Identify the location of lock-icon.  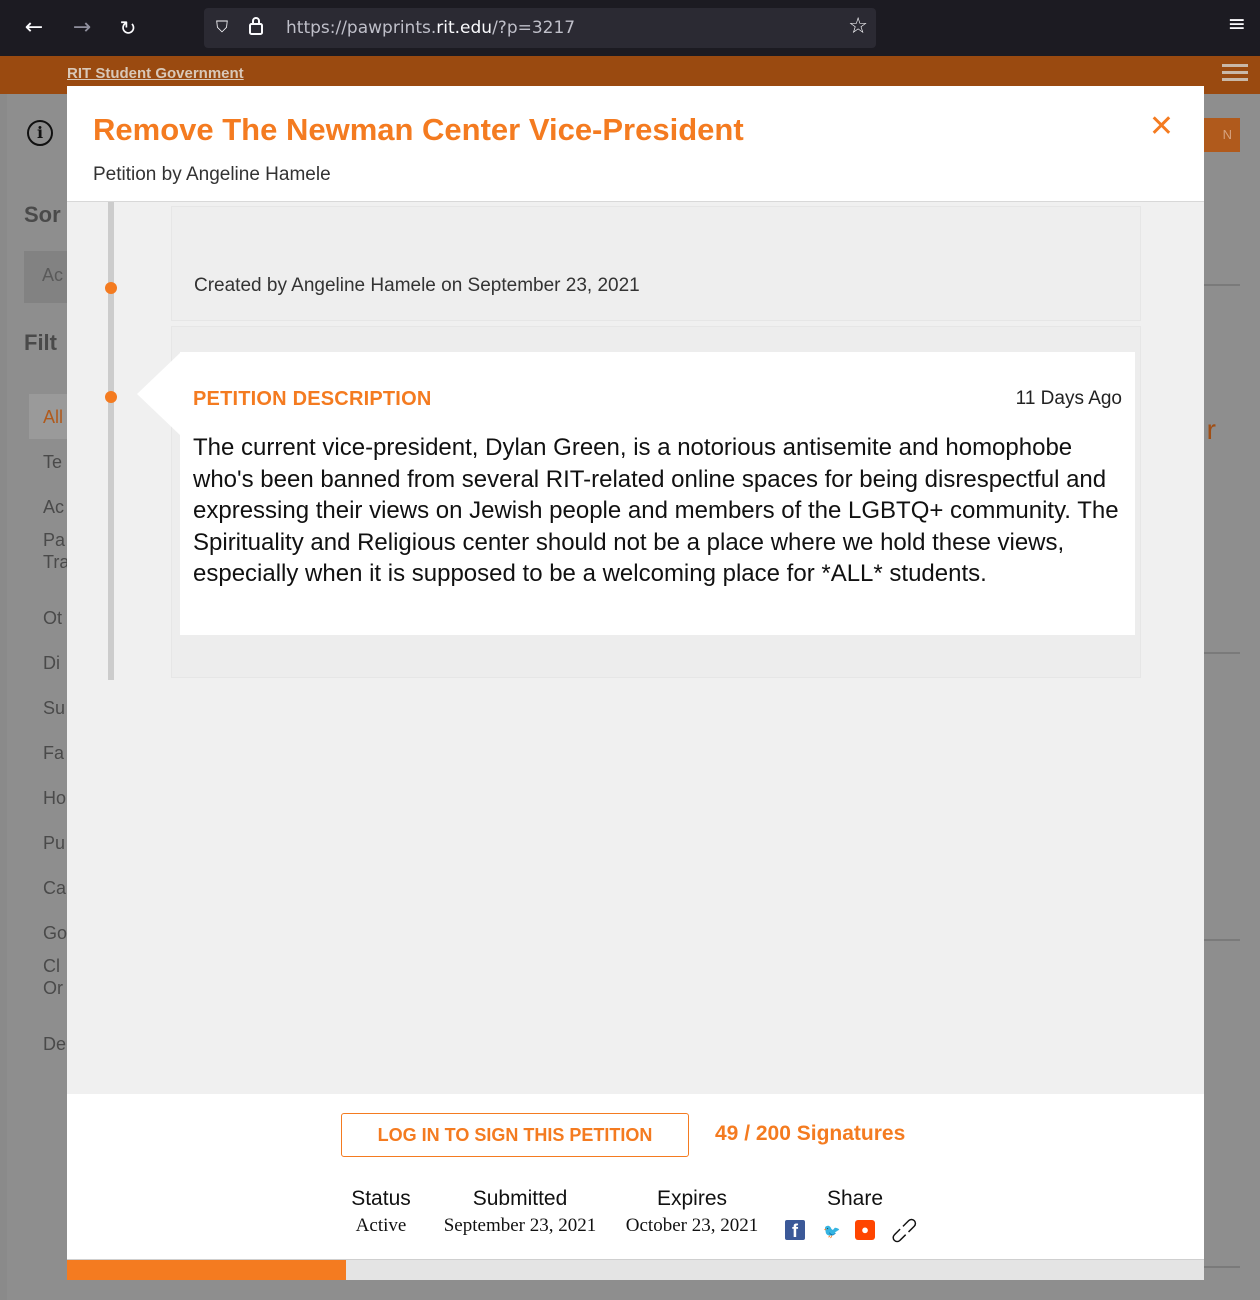
(257, 27).